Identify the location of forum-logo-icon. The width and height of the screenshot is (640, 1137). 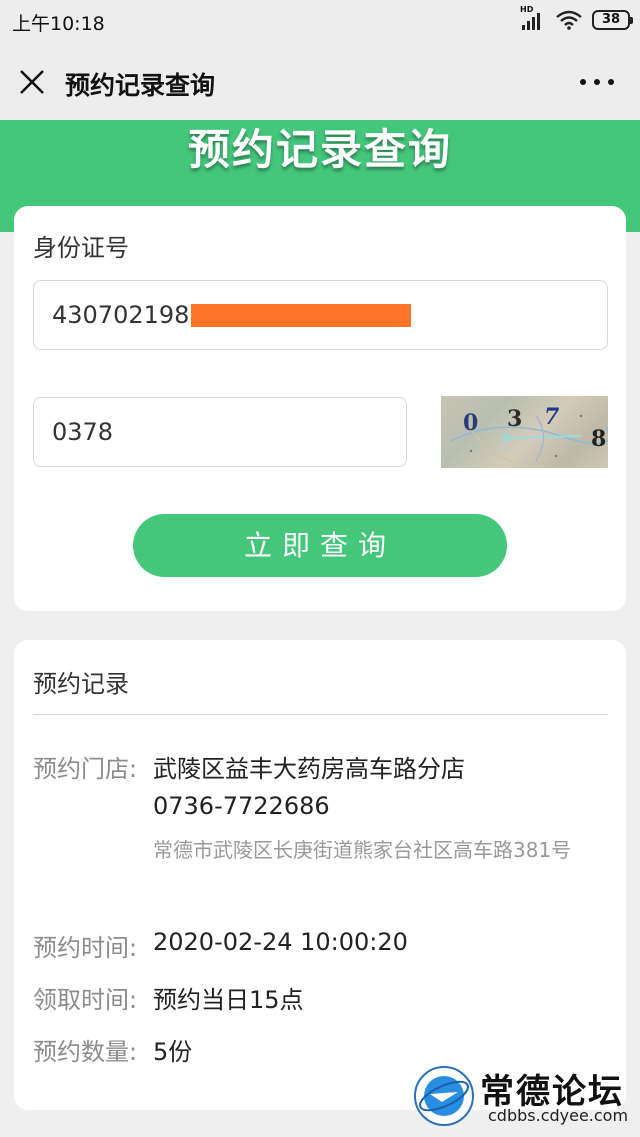
(444, 1096).